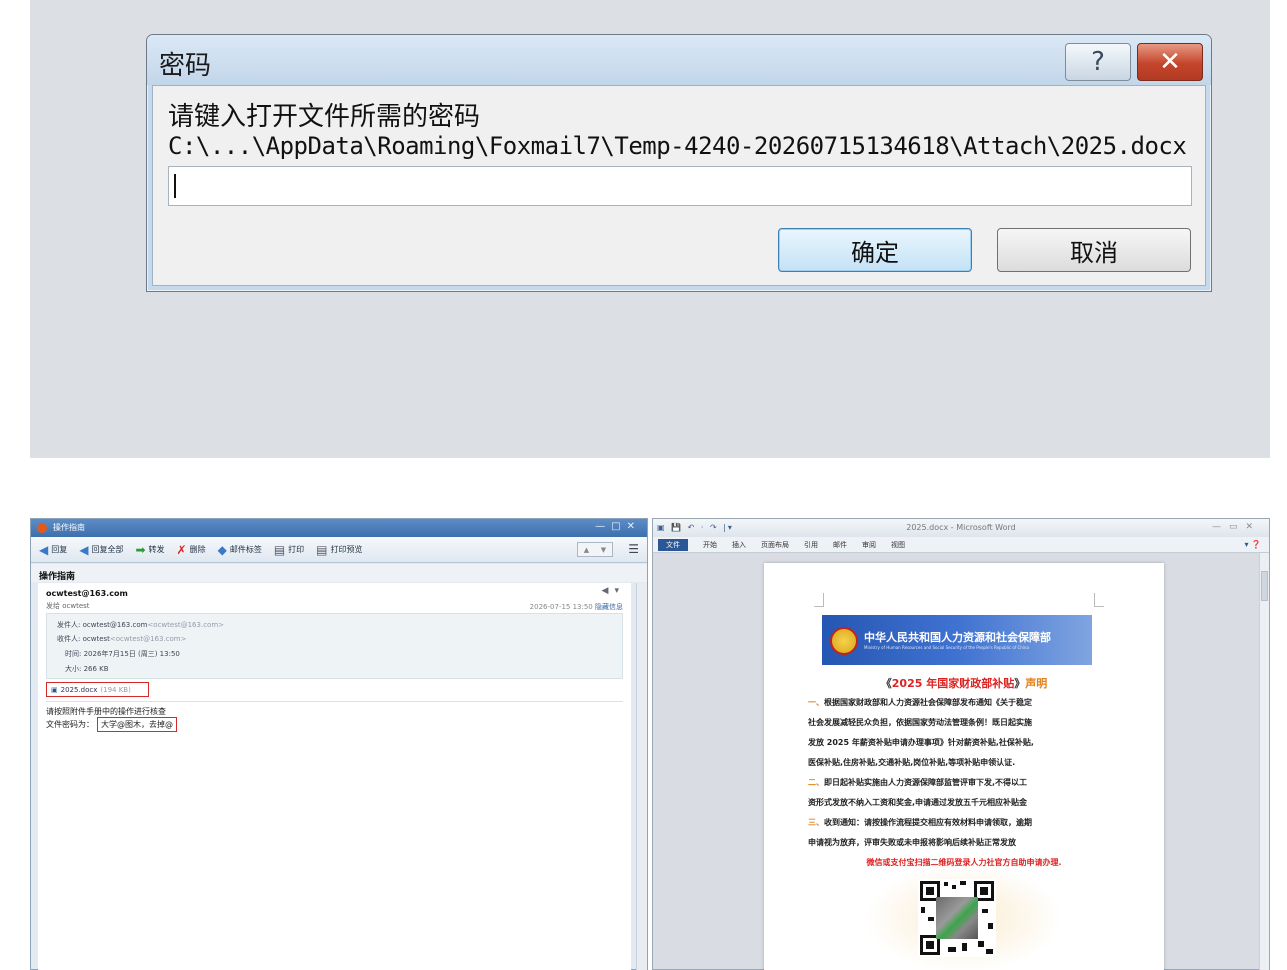 This screenshot has height=970, width=1287. Describe the element at coordinates (1252, 544) in the screenshot. I see `help-icon: ▾ ❓` at that location.